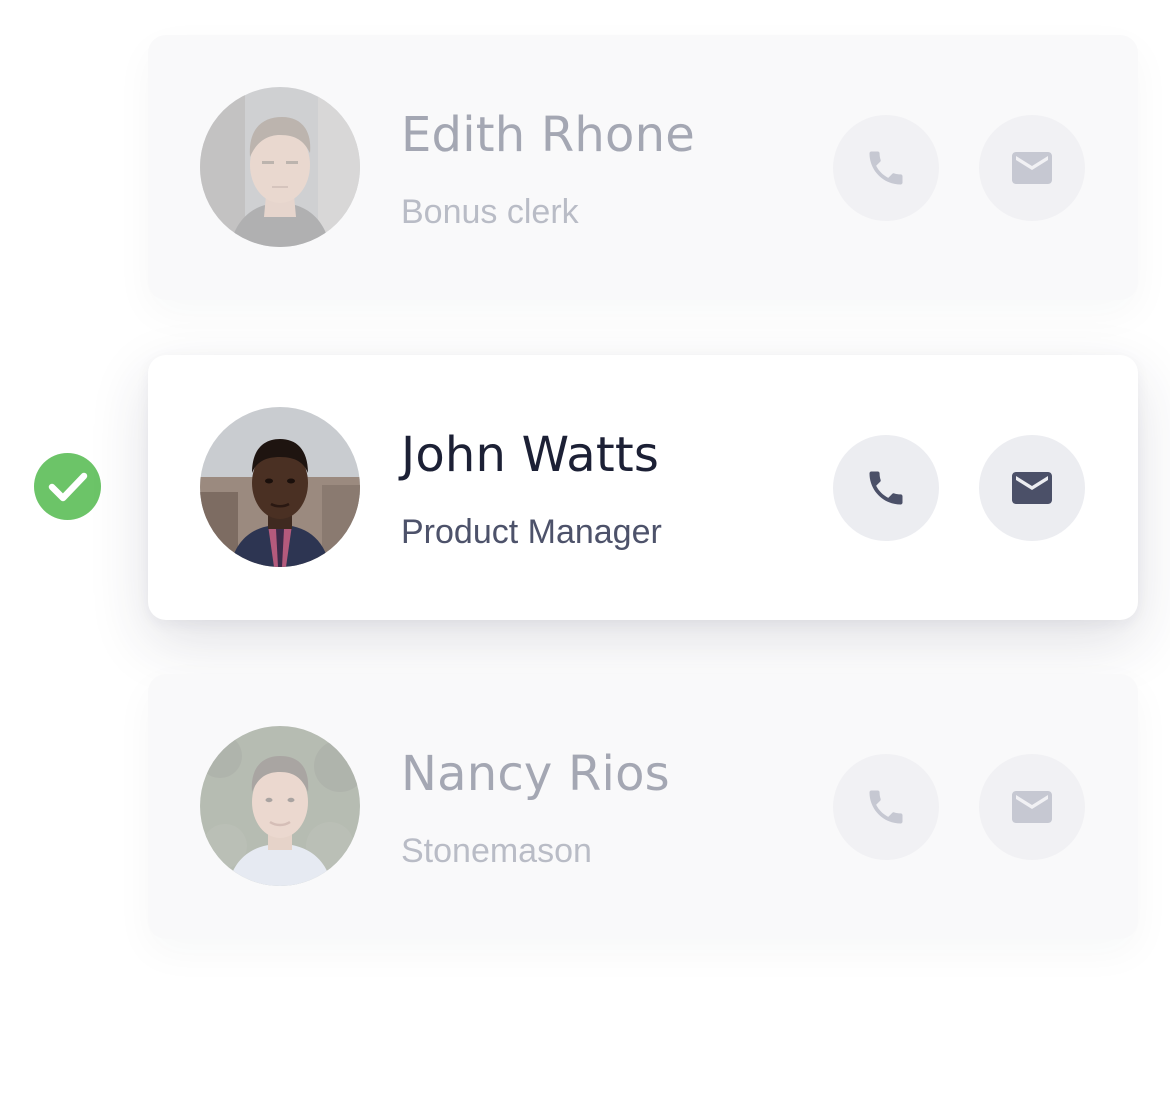 The width and height of the screenshot is (1170, 1094). What do you see at coordinates (496, 851) in the screenshot?
I see `contact-role: Stonemason` at bounding box center [496, 851].